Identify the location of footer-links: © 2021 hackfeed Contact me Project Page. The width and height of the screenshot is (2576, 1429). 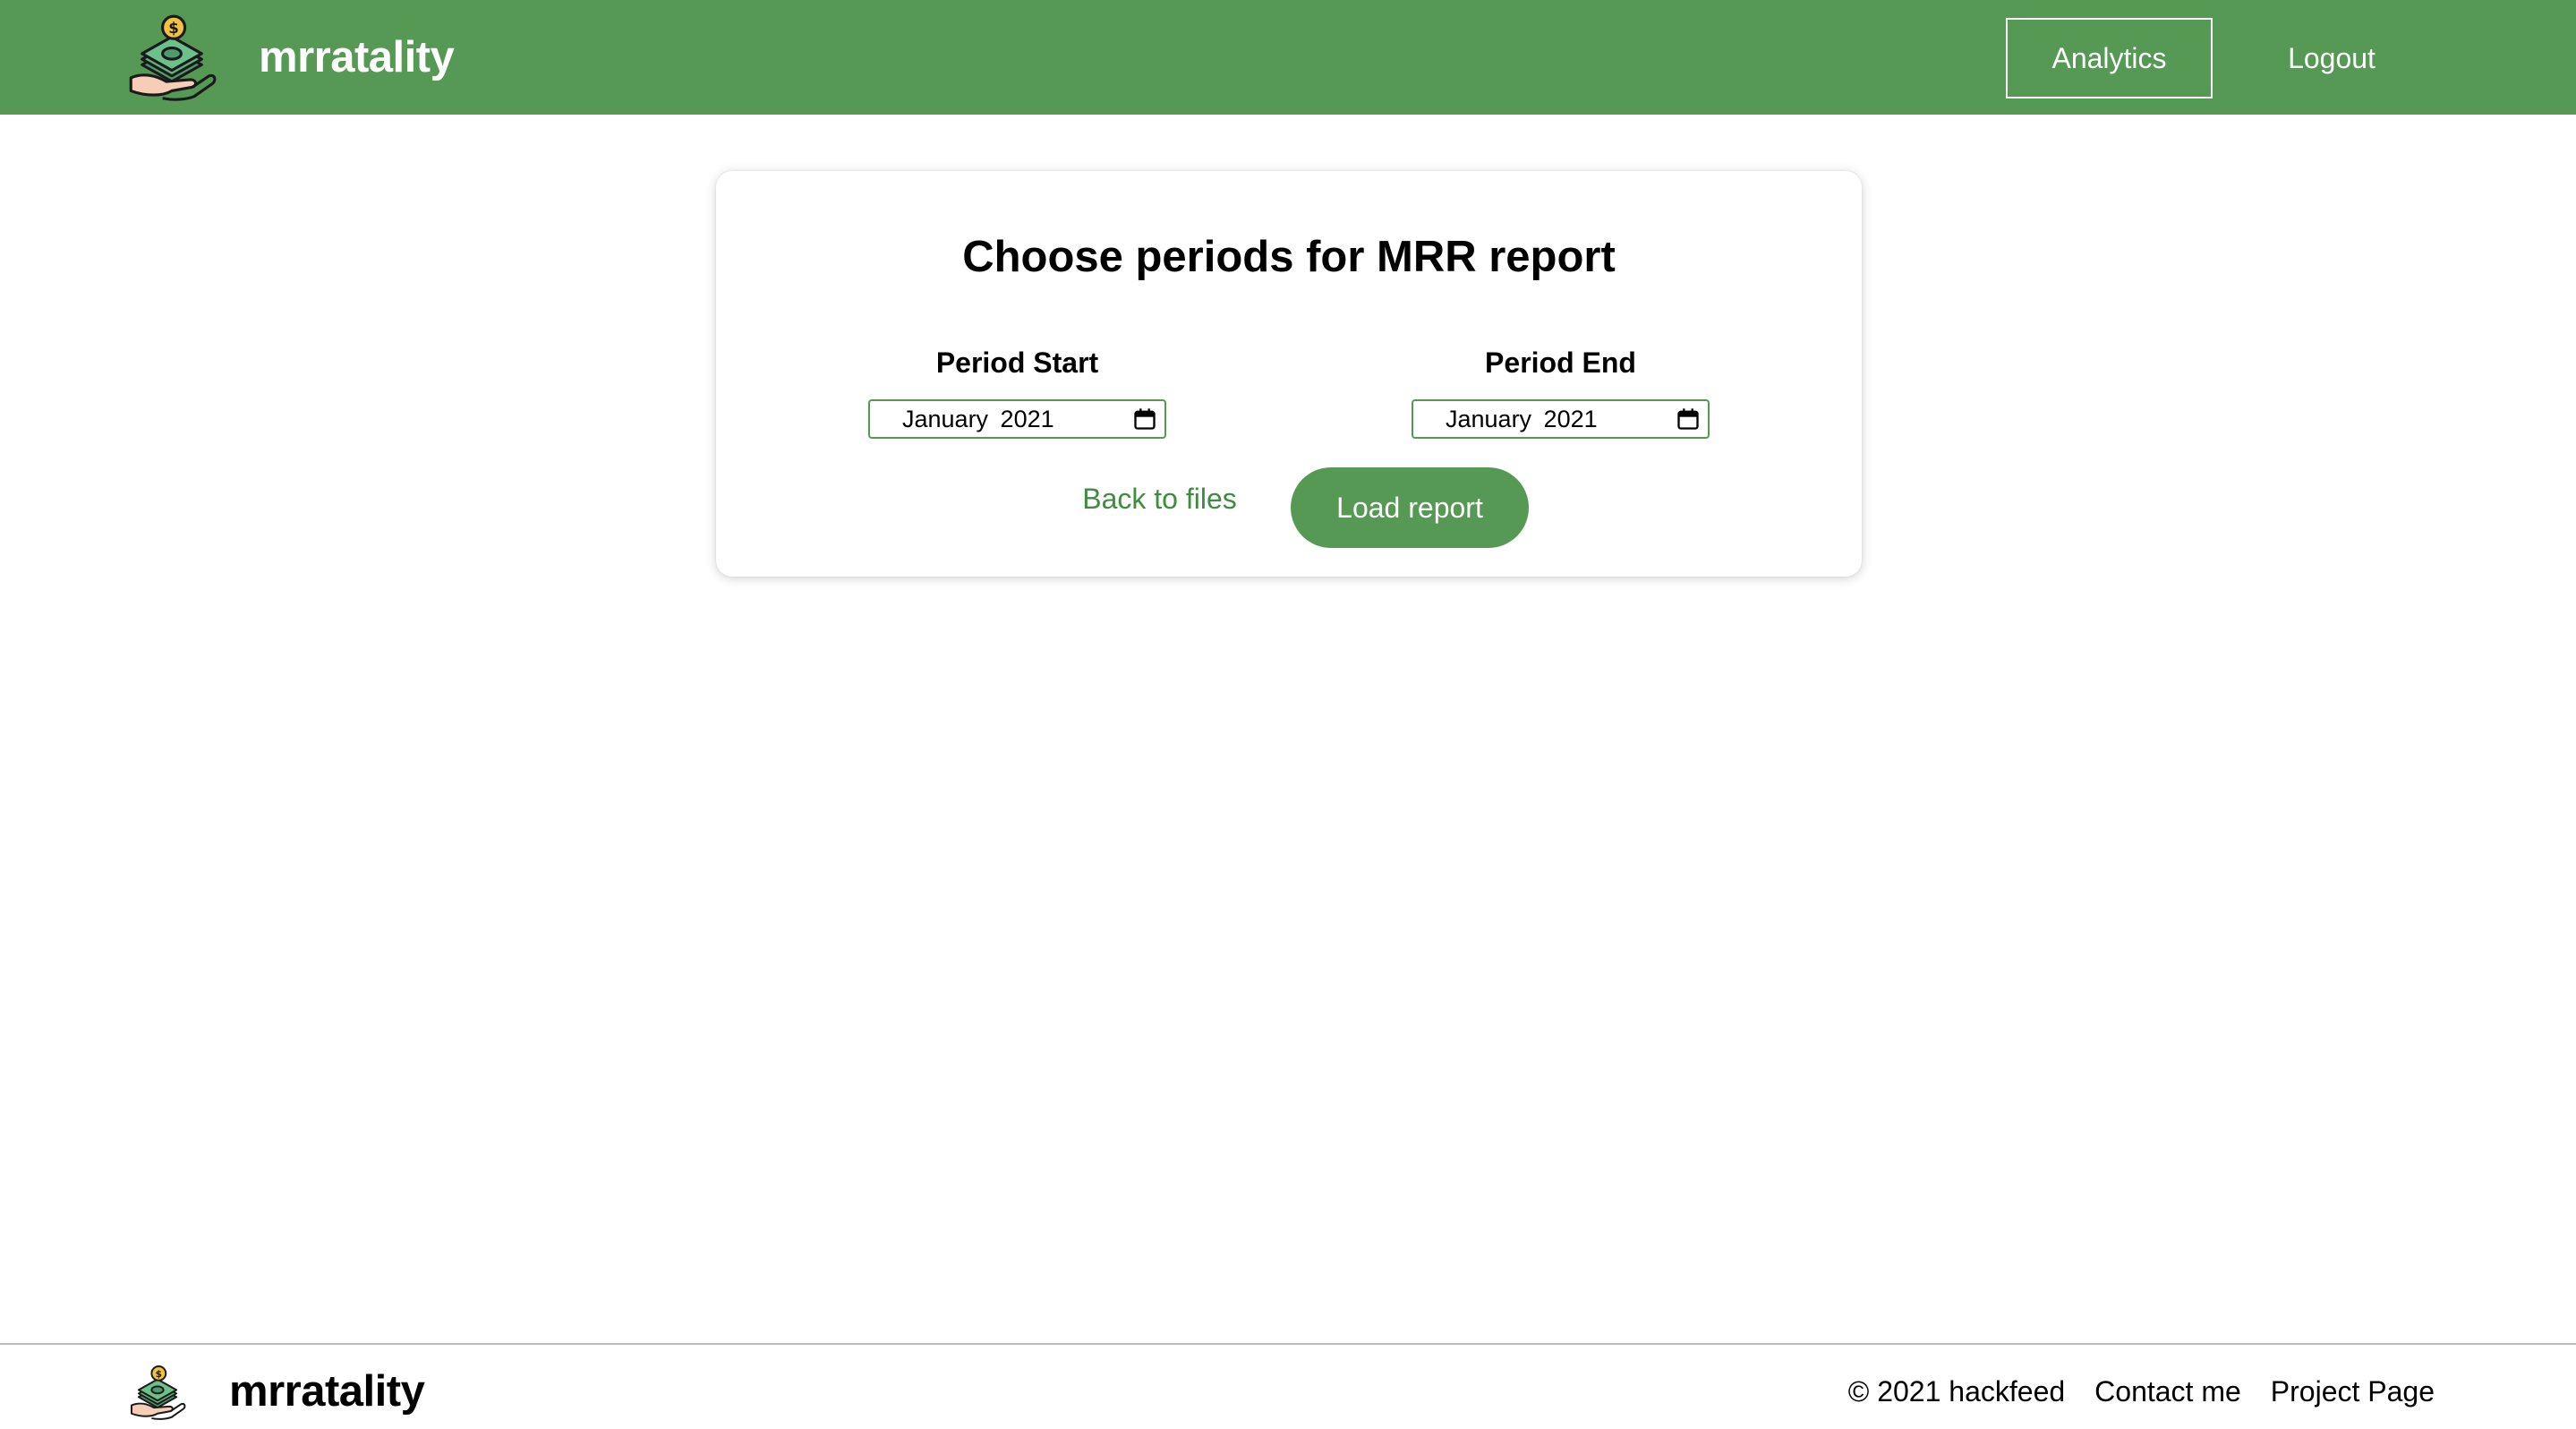
(2141, 1391).